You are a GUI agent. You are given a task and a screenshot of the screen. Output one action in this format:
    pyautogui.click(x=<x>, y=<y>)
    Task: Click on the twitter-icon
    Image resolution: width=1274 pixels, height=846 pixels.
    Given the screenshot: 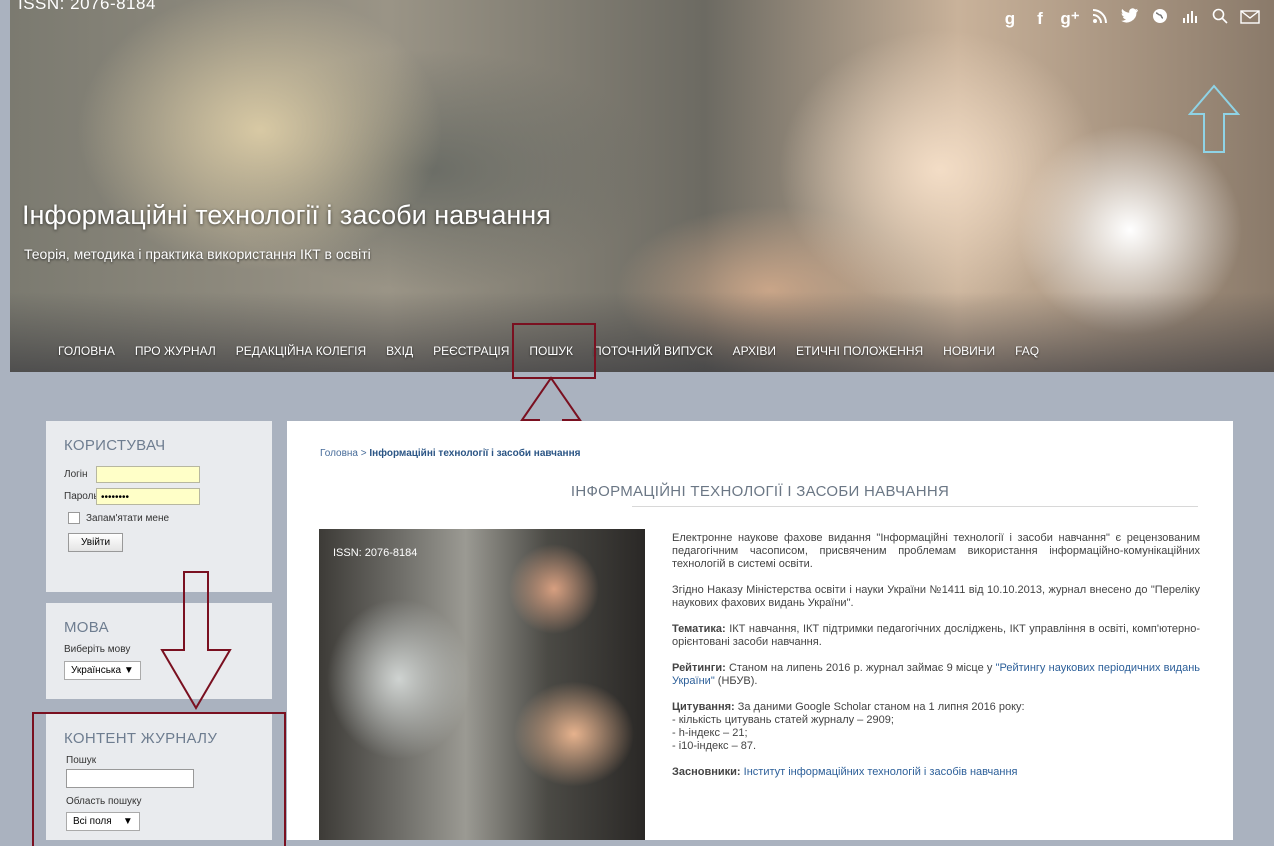 What is the action you would take?
    pyautogui.click(x=1130, y=18)
    